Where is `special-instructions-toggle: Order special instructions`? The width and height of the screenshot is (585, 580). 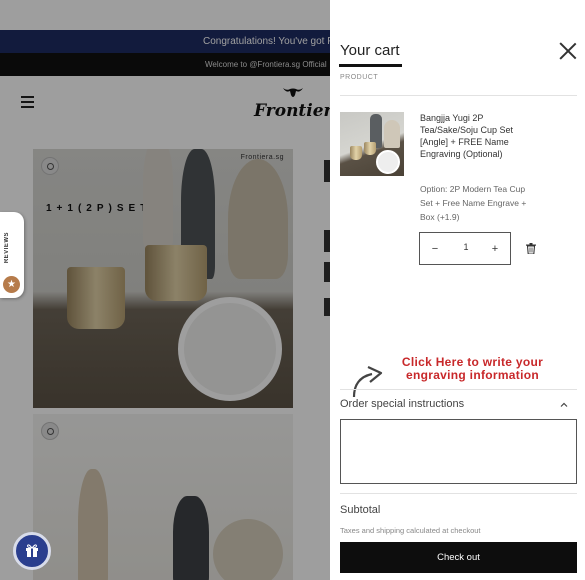
special-instructions-toggle: Order special instructions is located at coordinates (402, 404).